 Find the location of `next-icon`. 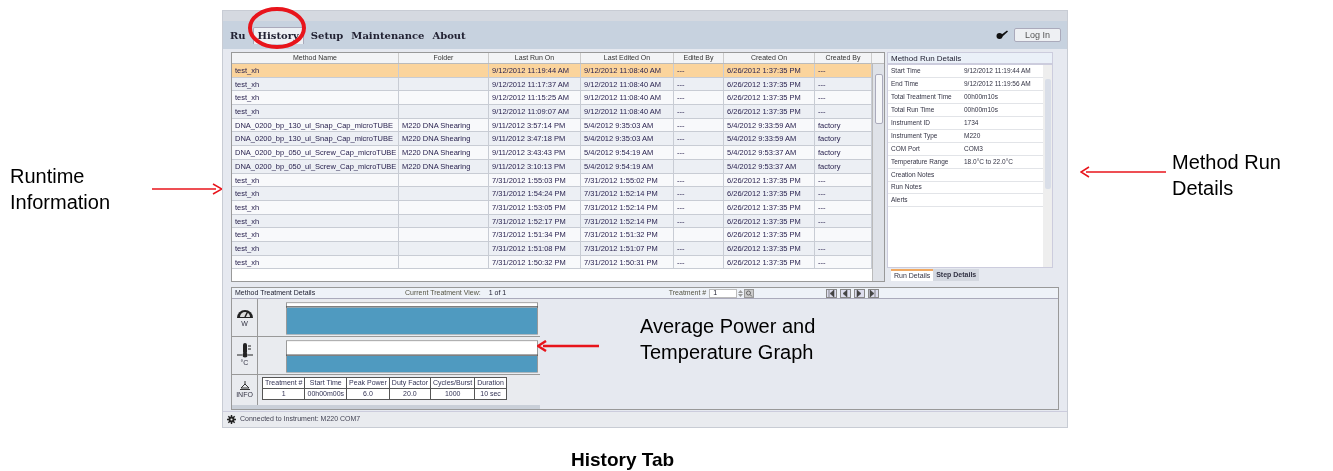

next-icon is located at coordinates (860, 293).